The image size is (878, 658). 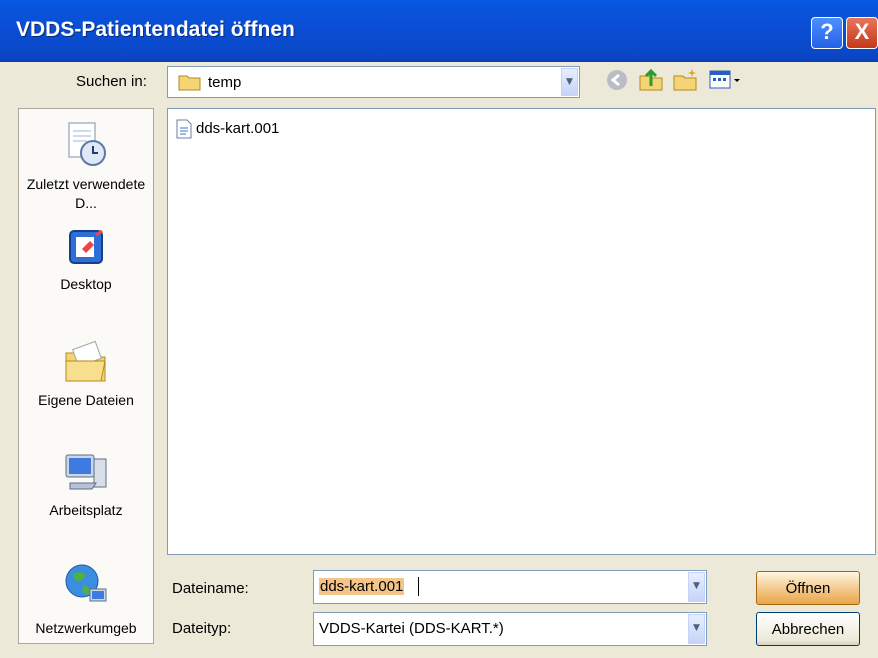 What do you see at coordinates (373, 82) in the screenshot?
I see `look-in-combobox: temp ▼` at bounding box center [373, 82].